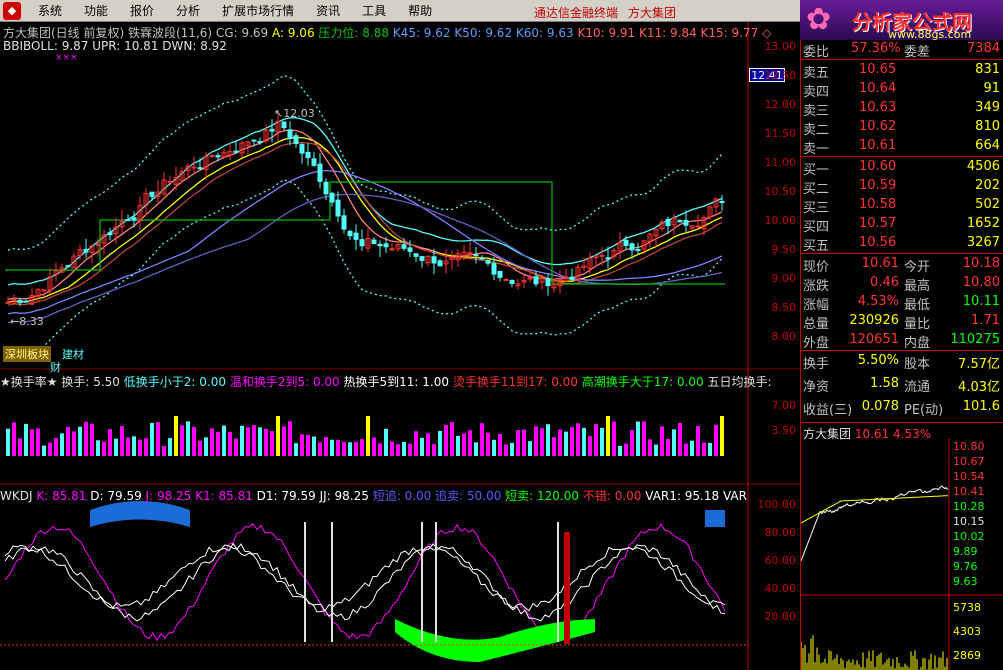  Describe the element at coordinates (901, 147) in the screenshot. I see `ask-row: 卖一 10.61 664` at that location.